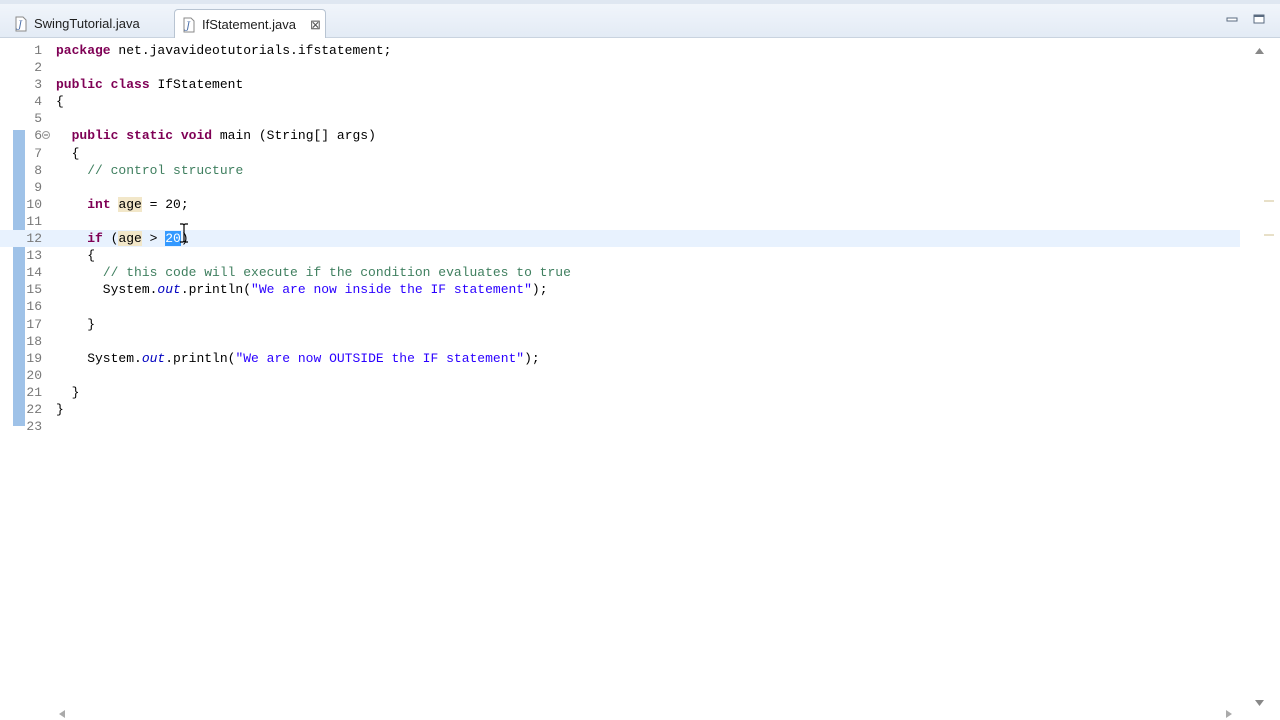 This screenshot has width=1280, height=720. Describe the element at coordinates (620, 187) in the screenshot. I see `code-line: 9` at that location.